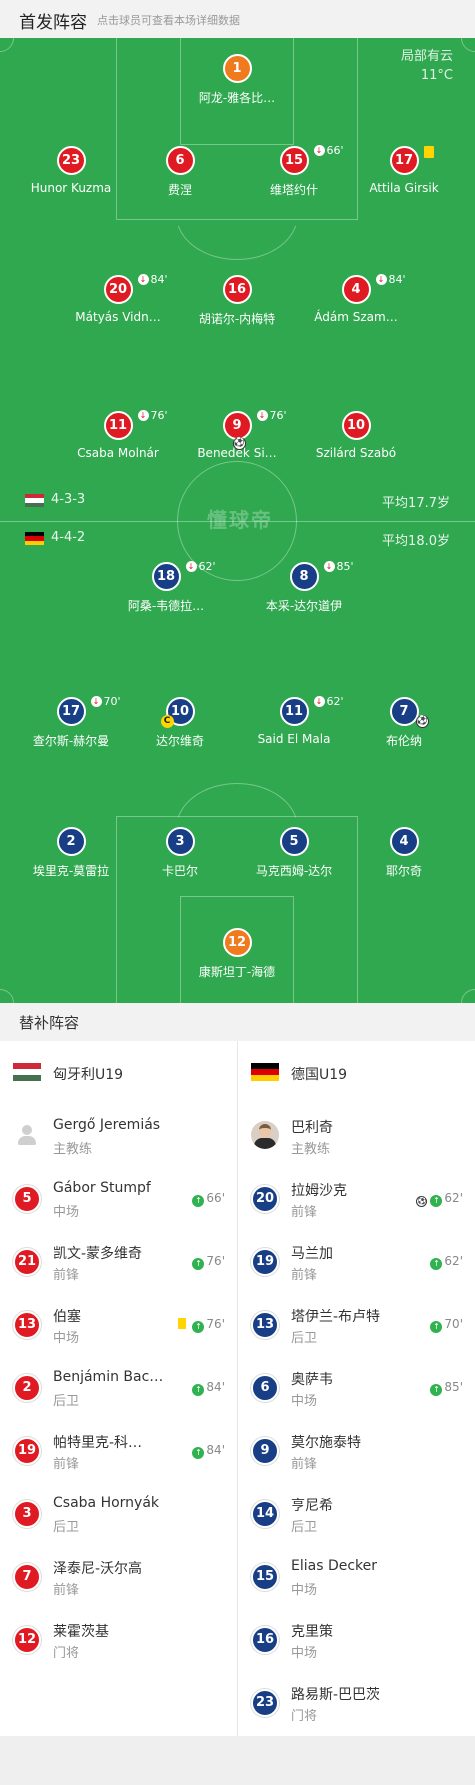 This screenshot has height=1785, width=475. What do you see at coordinates (356, 1450) in the screenshot?
I see `sub-player-row: 9 莫尔施泰特 前锋` at bounding box center [356, 1450].